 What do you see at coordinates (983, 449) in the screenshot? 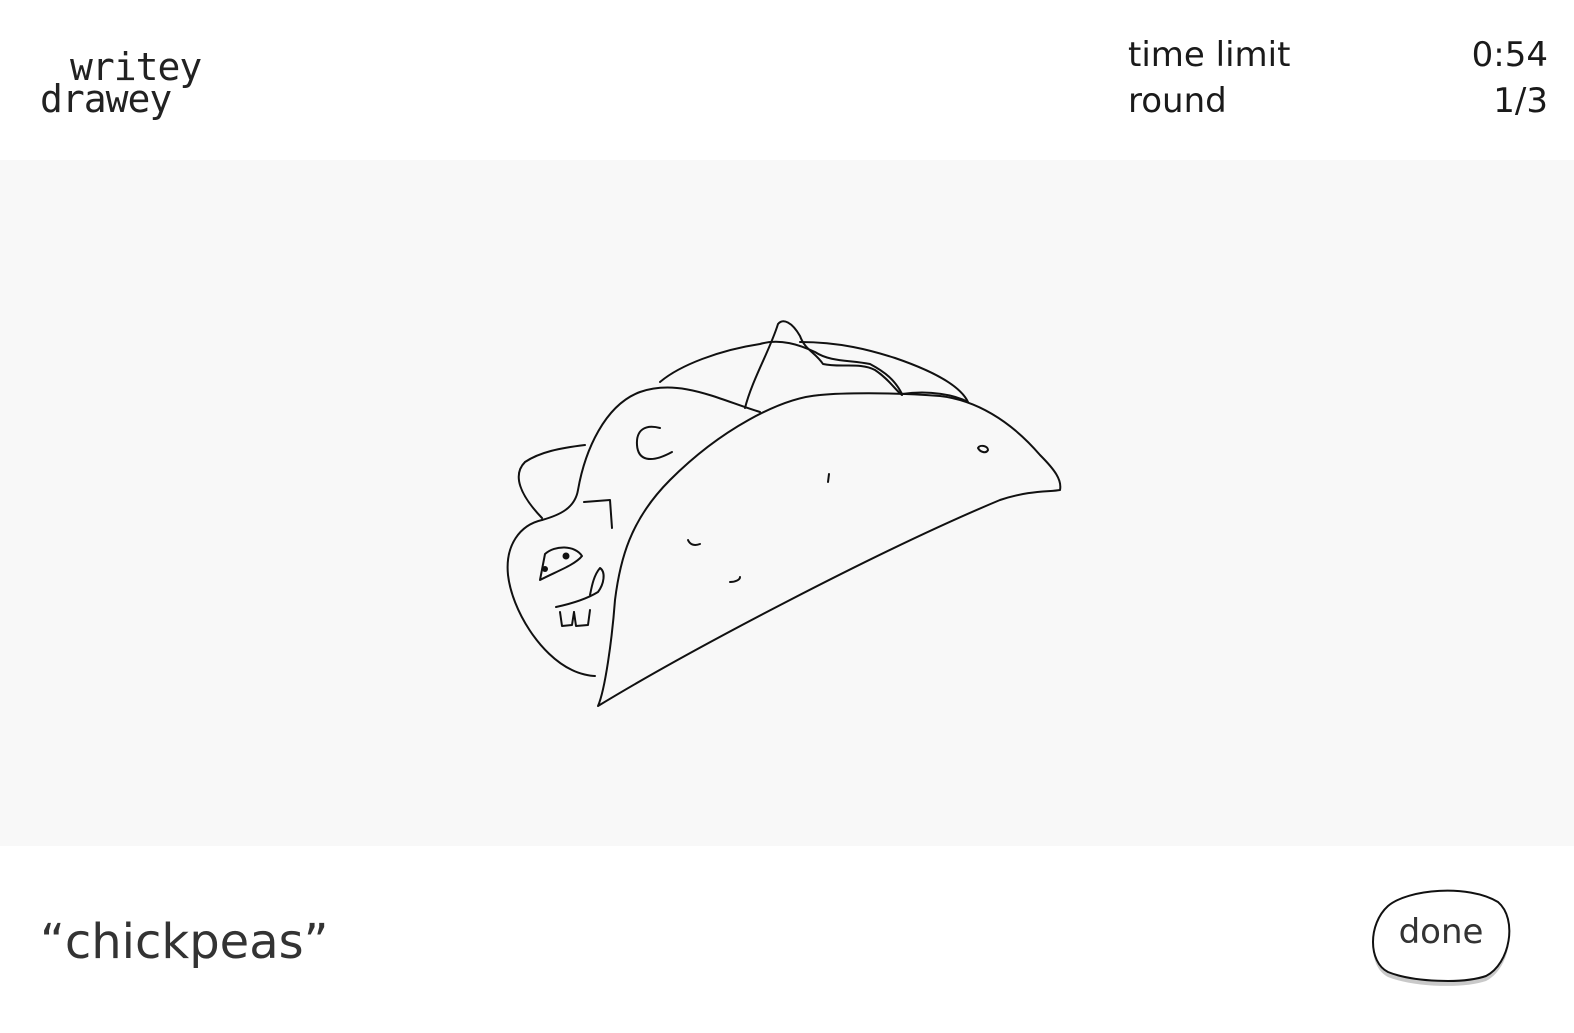
I see `detail-4-path` at bounding box center [983, 449].